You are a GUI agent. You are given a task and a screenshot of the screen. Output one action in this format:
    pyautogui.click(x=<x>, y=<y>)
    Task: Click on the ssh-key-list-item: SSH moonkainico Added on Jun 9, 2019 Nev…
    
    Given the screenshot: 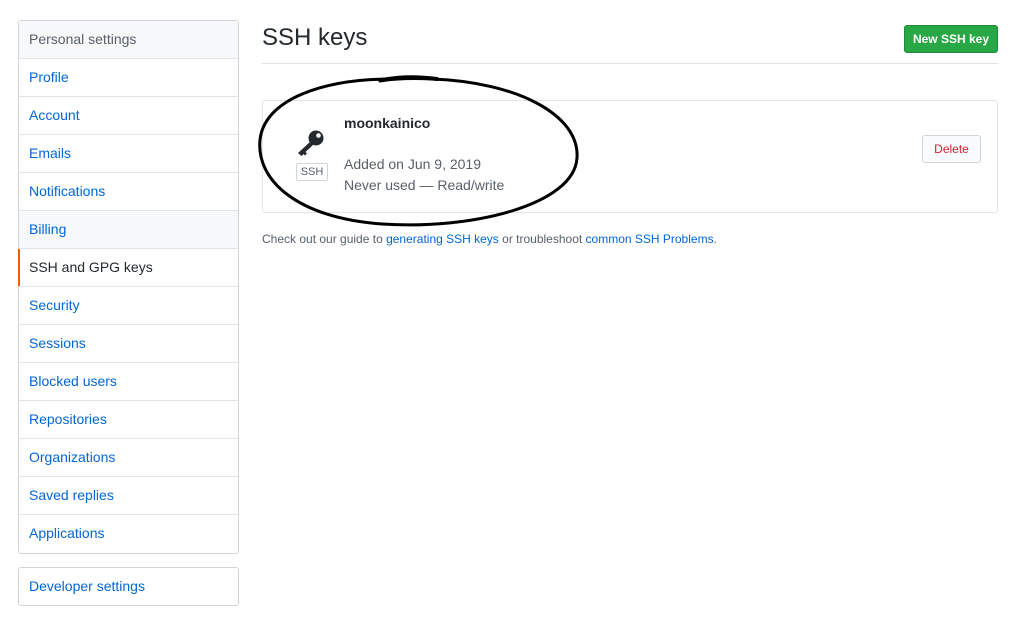 What is the action you would take?
    pyautogui.click(x=630, y=156)
    